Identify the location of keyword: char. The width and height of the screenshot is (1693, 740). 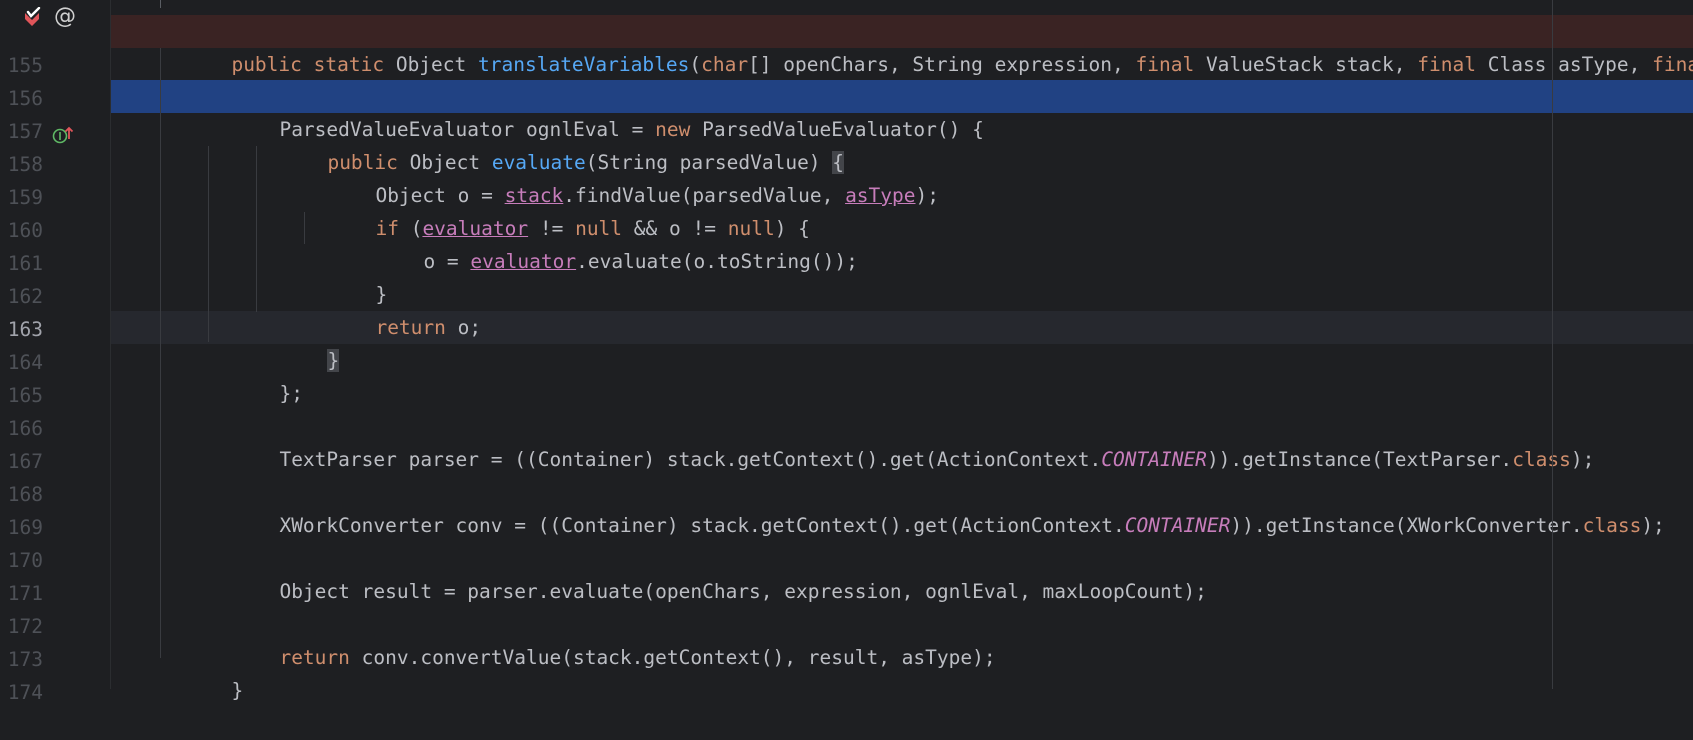
(725, 64).